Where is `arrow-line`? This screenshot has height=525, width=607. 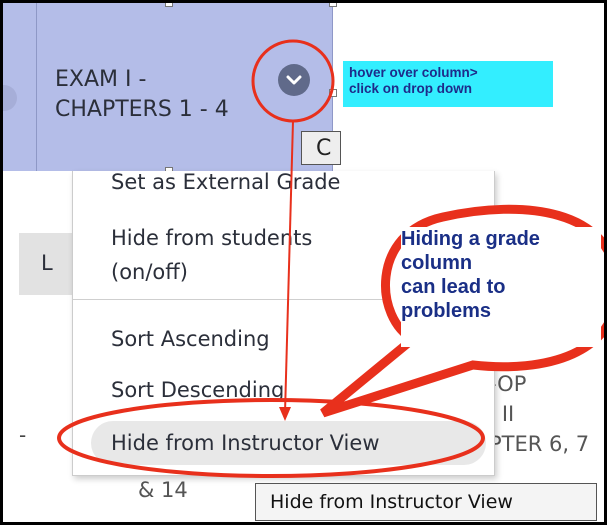 arrow-line is located at coordinates (289, 267).